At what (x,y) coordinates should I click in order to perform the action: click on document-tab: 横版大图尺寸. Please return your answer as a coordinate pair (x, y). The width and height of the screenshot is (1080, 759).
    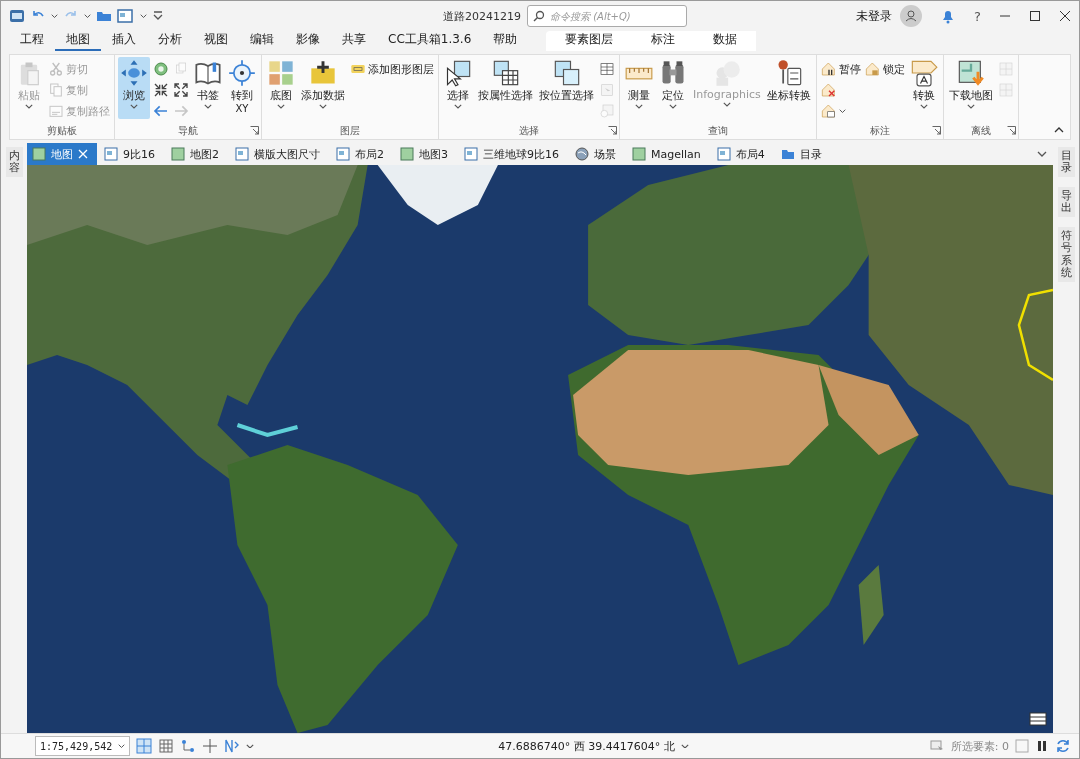
    Looking at the image, I should click on (279, 154).